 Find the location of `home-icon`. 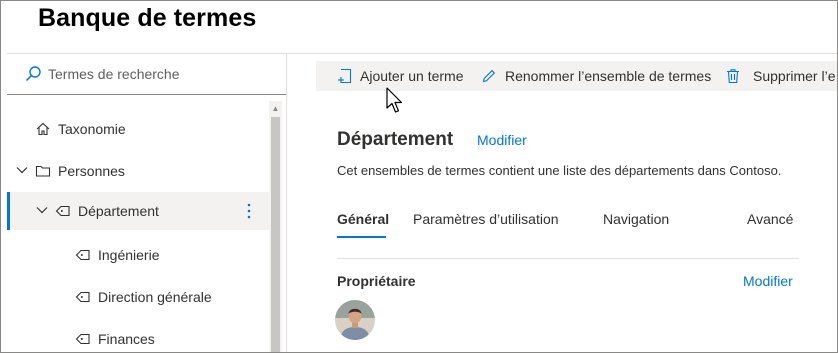

home-icon is located at coordinates (43, 129).